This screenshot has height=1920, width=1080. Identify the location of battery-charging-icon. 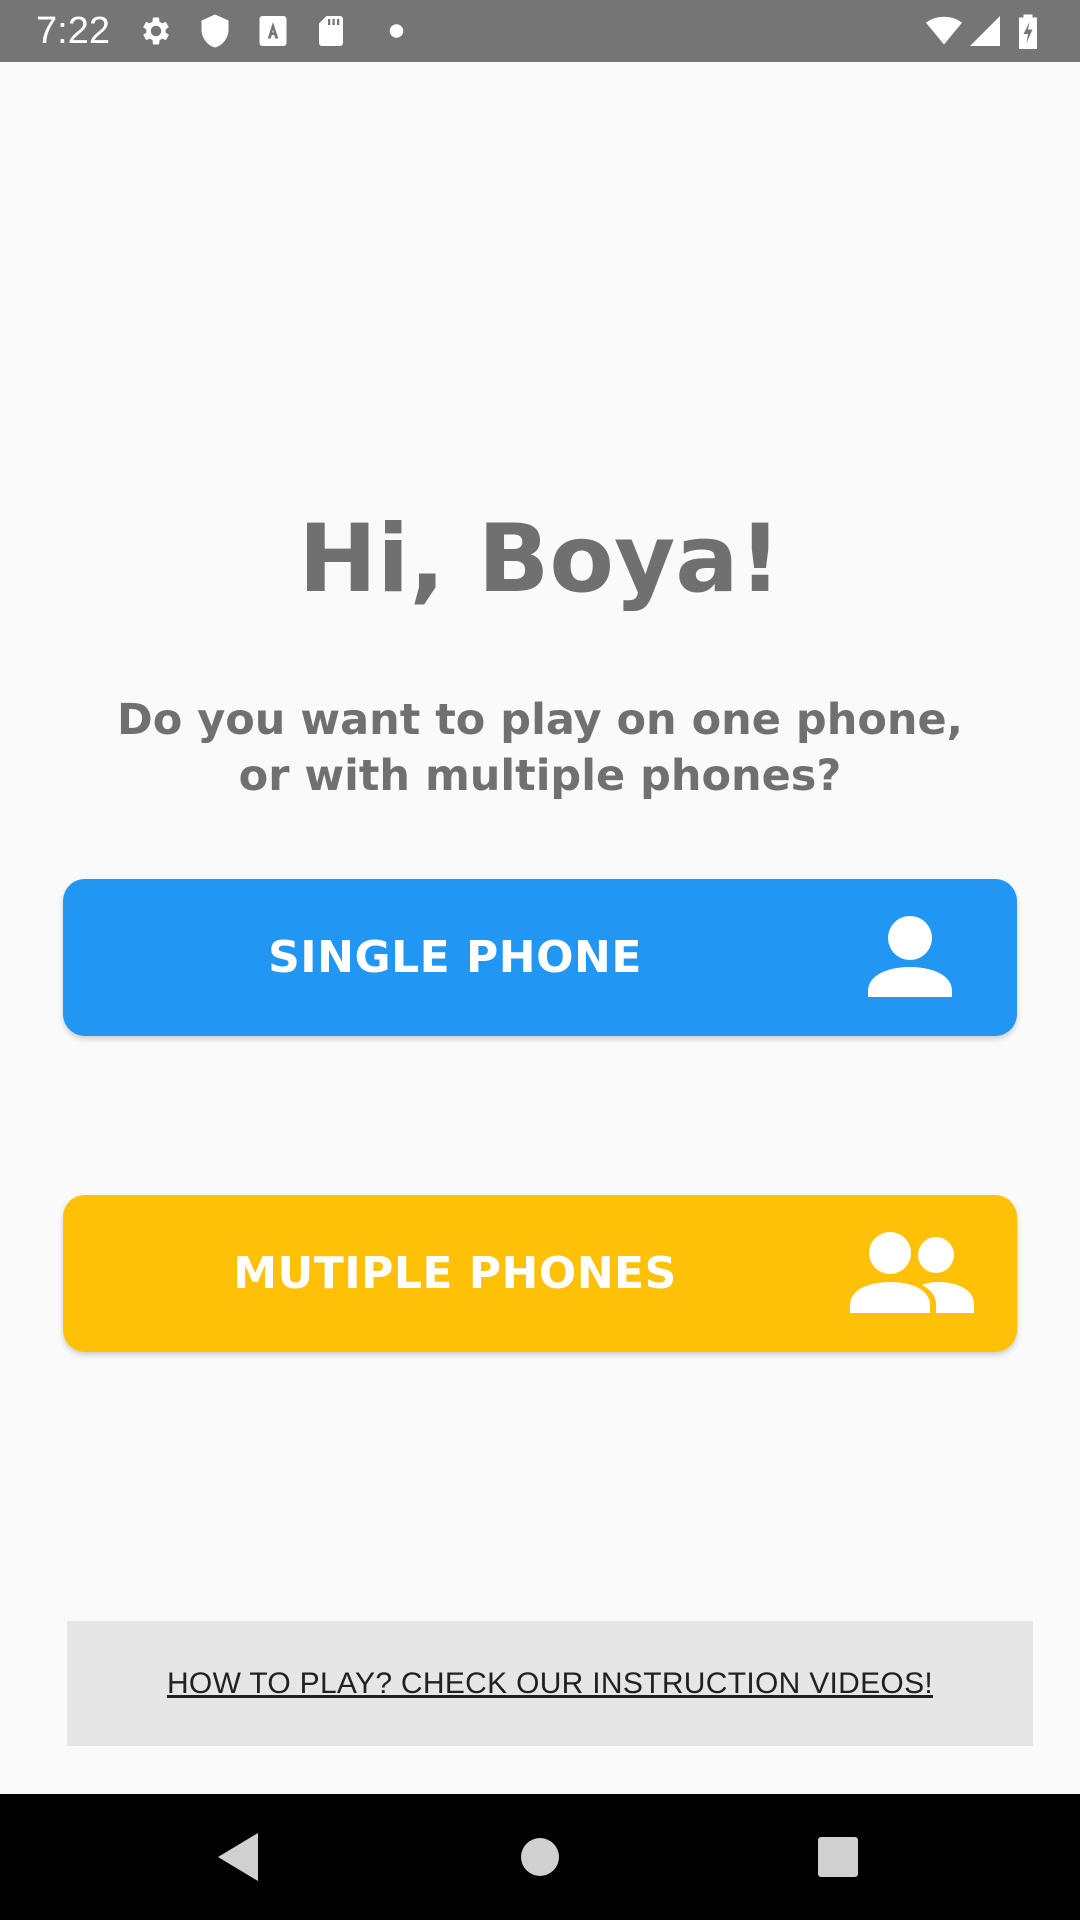
(1028, 31).